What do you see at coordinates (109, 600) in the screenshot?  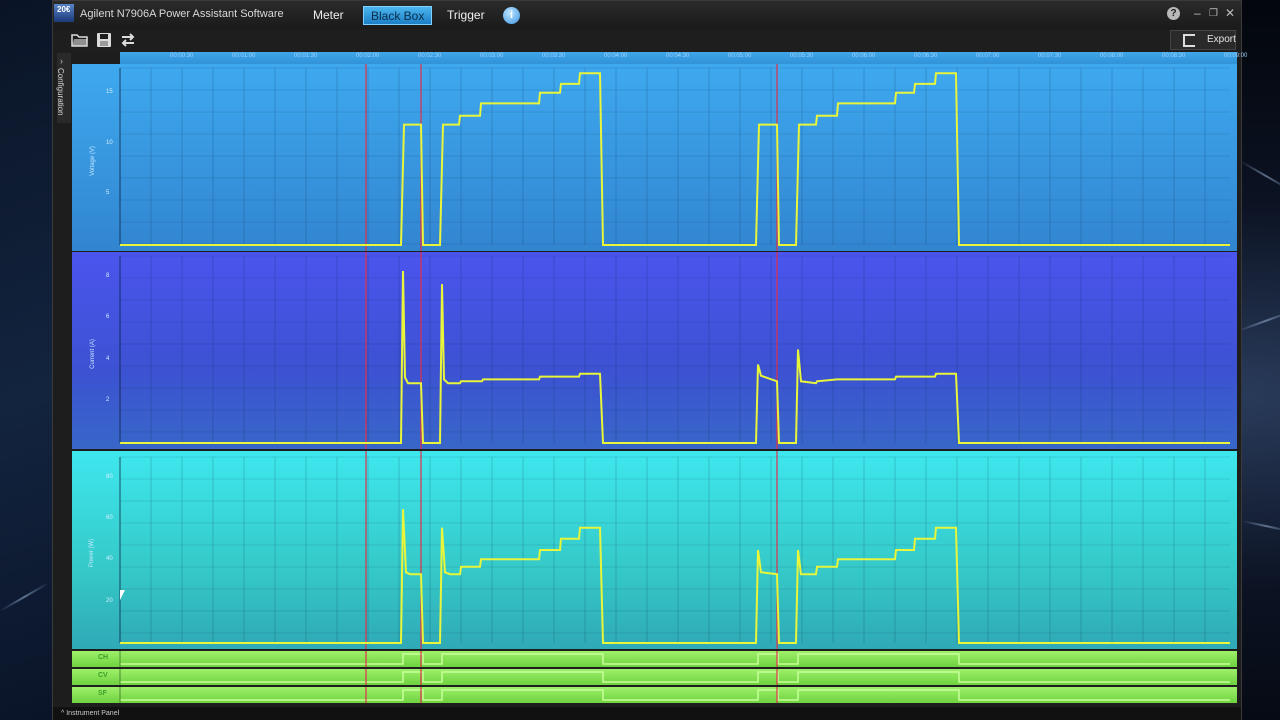 I see `y-tick-label: 20` at bounding box center [109, 600].